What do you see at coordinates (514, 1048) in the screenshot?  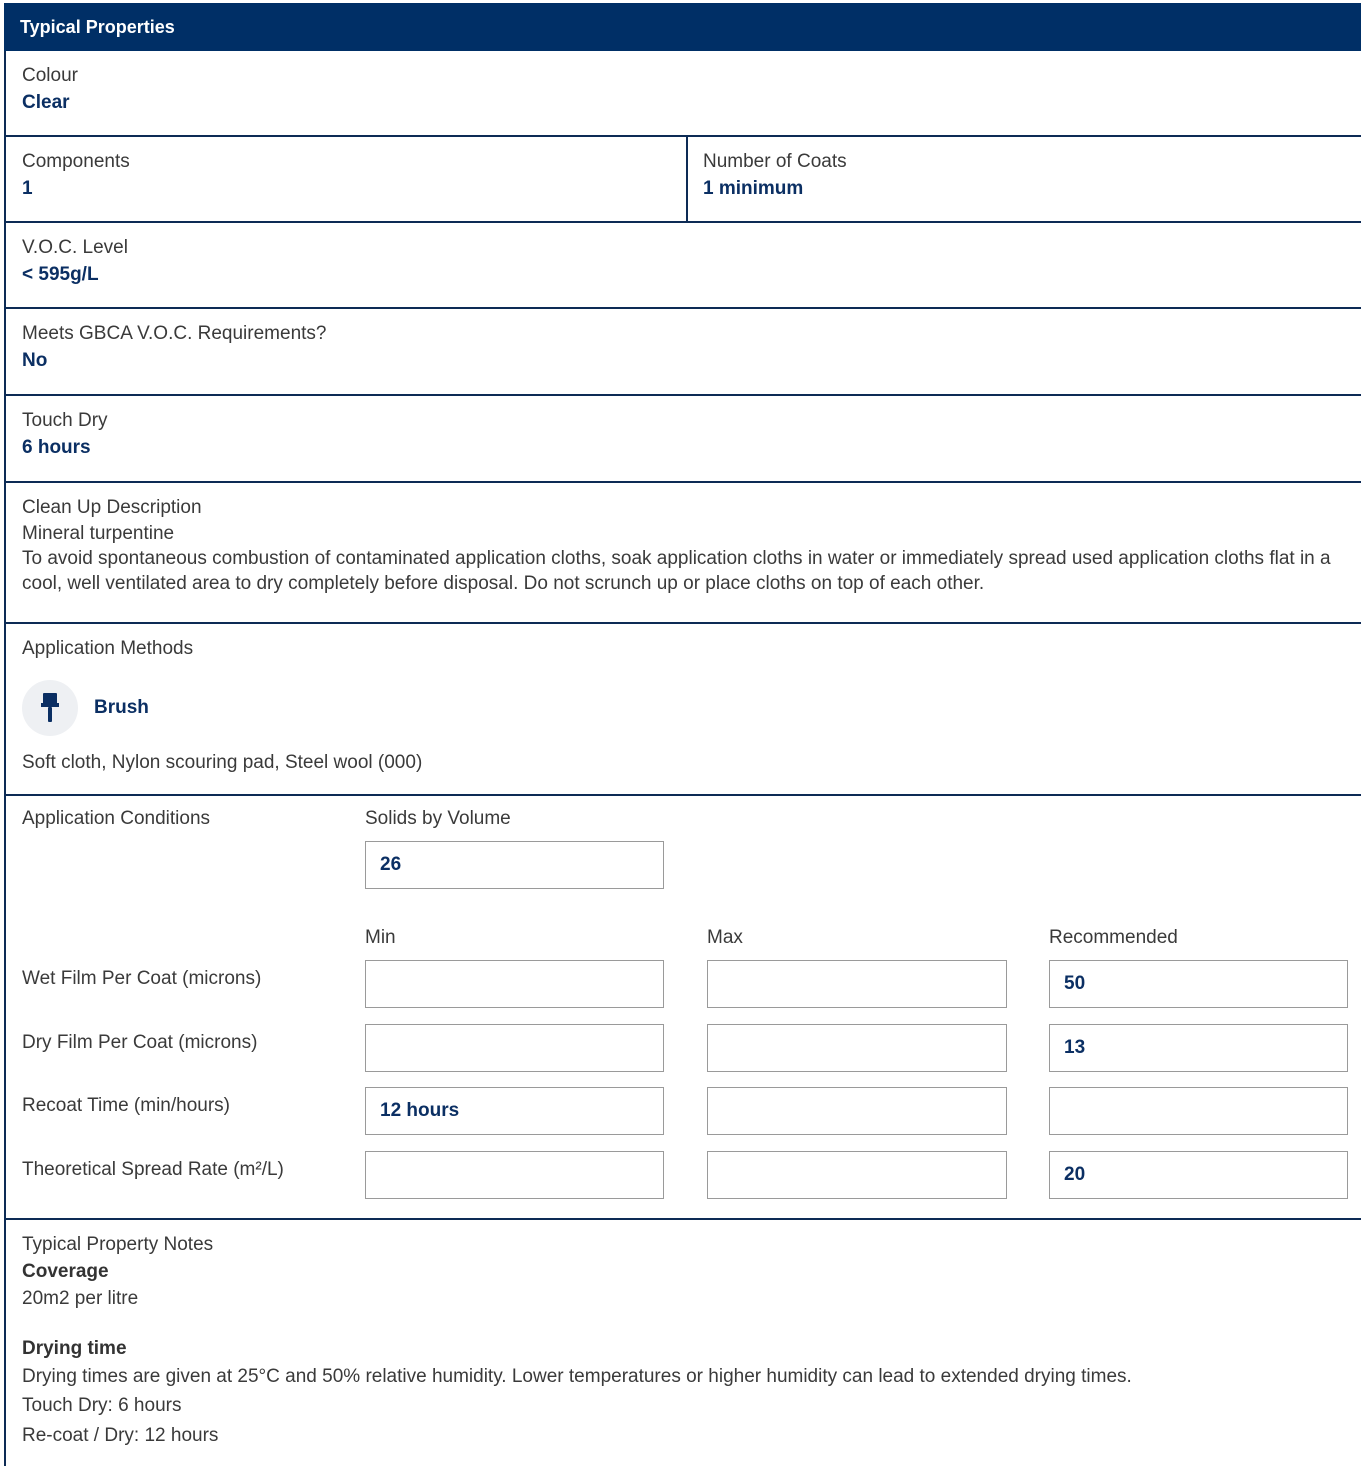 I see `dry-film-min-field` at bounding box center [514, 1048].